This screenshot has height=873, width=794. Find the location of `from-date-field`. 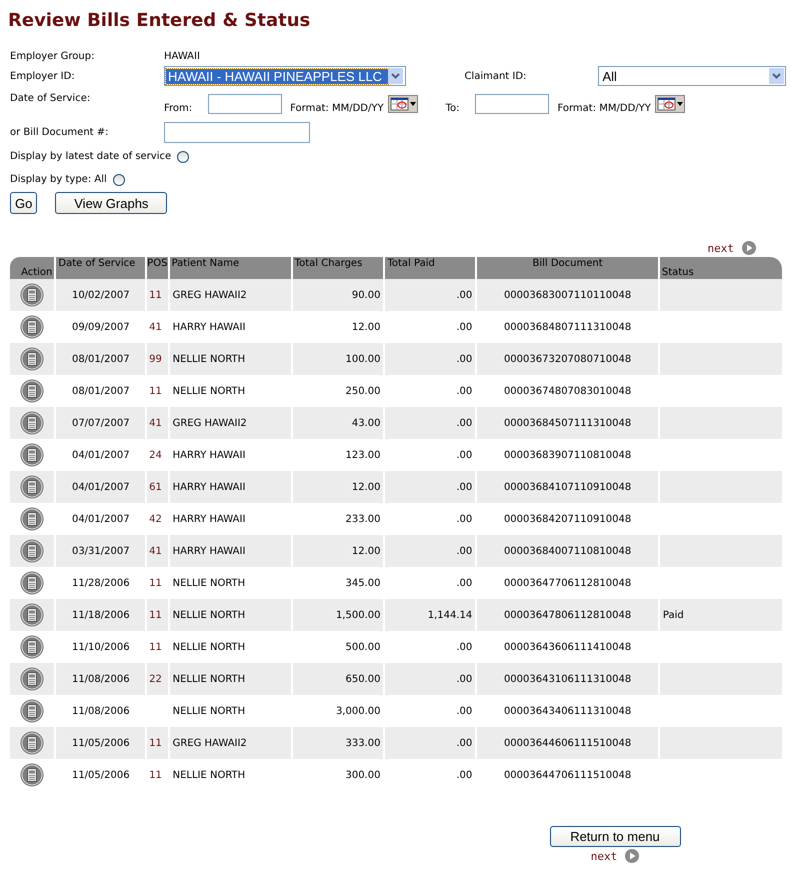

from-date-field is located at coordinates (245, 104).